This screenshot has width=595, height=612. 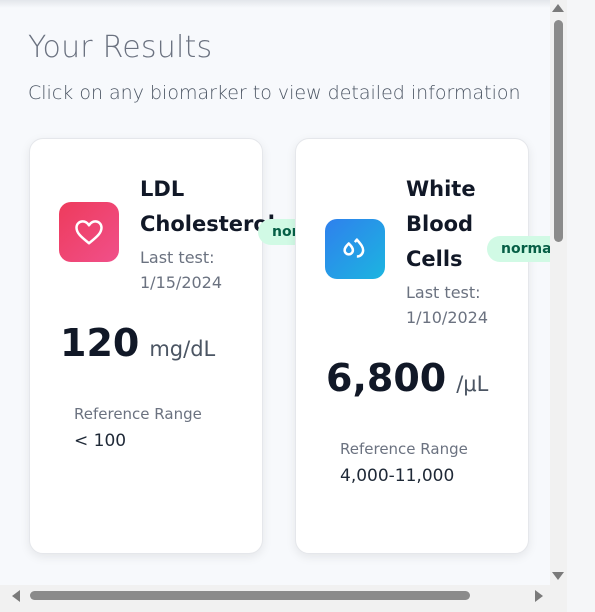 What do you see at coordinates (182, 349) in the screenshot?
I see `result-unit: mg/dL` at bounding box center [182, 349].